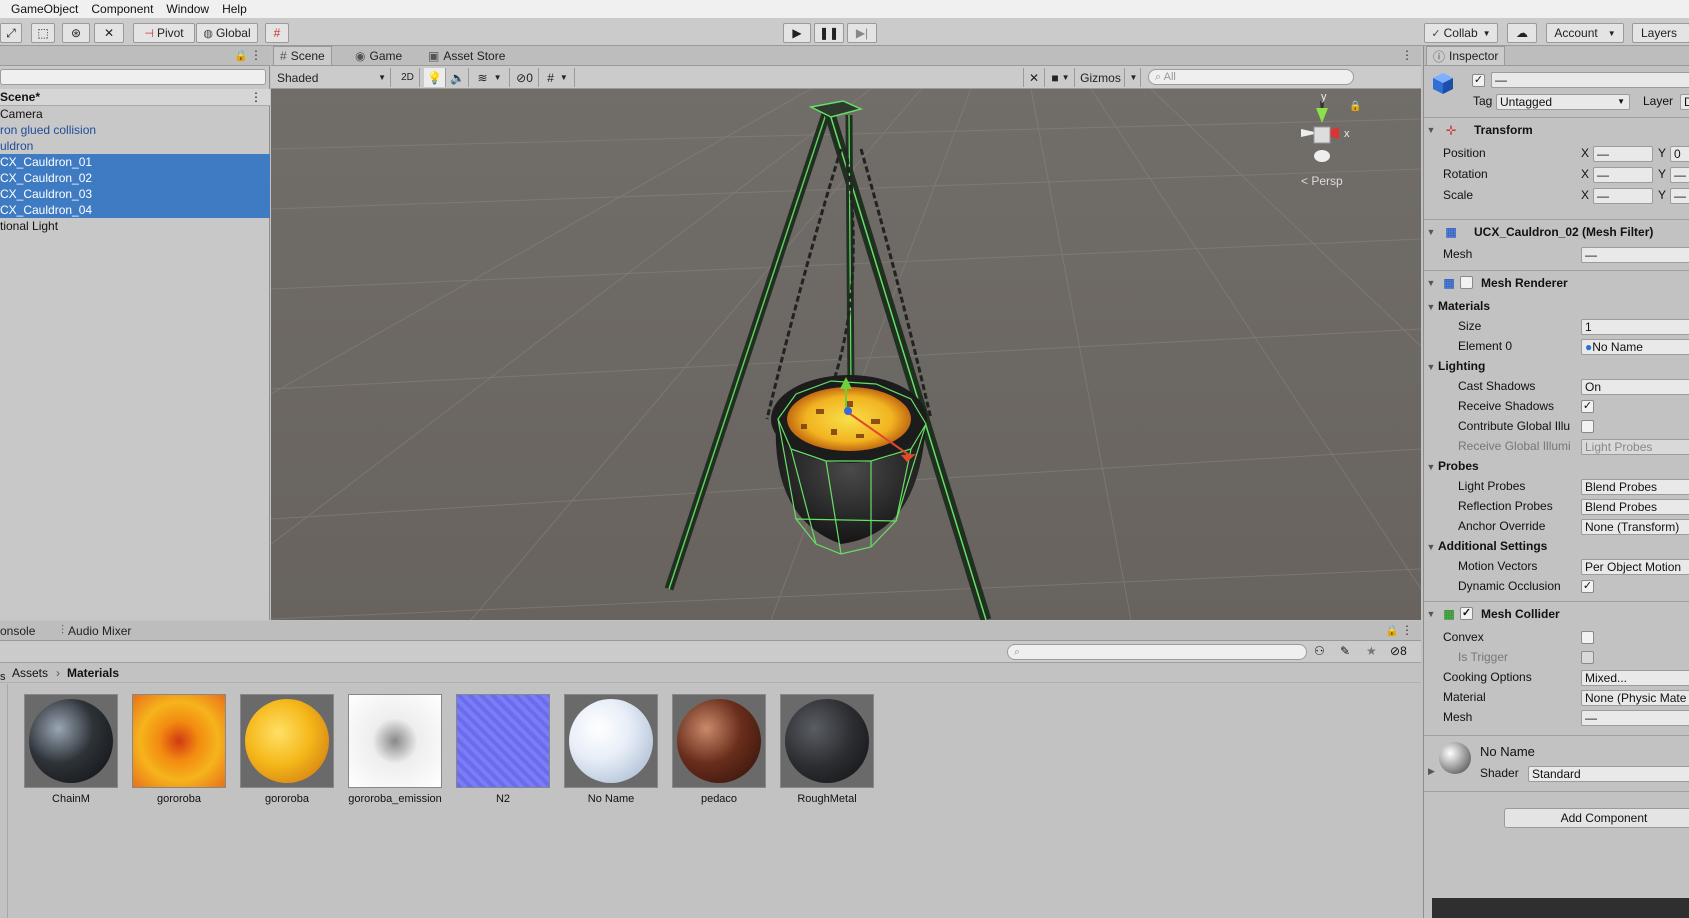  Describe the element at coordinates (1101, 77) in the screenshot. I see `gizmos-dropdown: Gizmos` at that location.